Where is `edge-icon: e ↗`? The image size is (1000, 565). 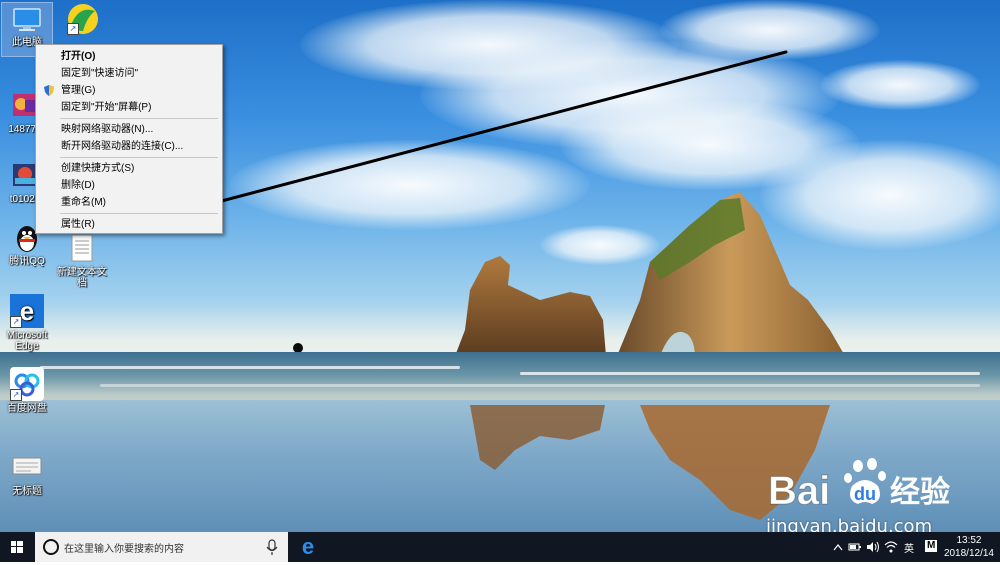
edge-icon: e ↗ is located at coordinates (27, 311).